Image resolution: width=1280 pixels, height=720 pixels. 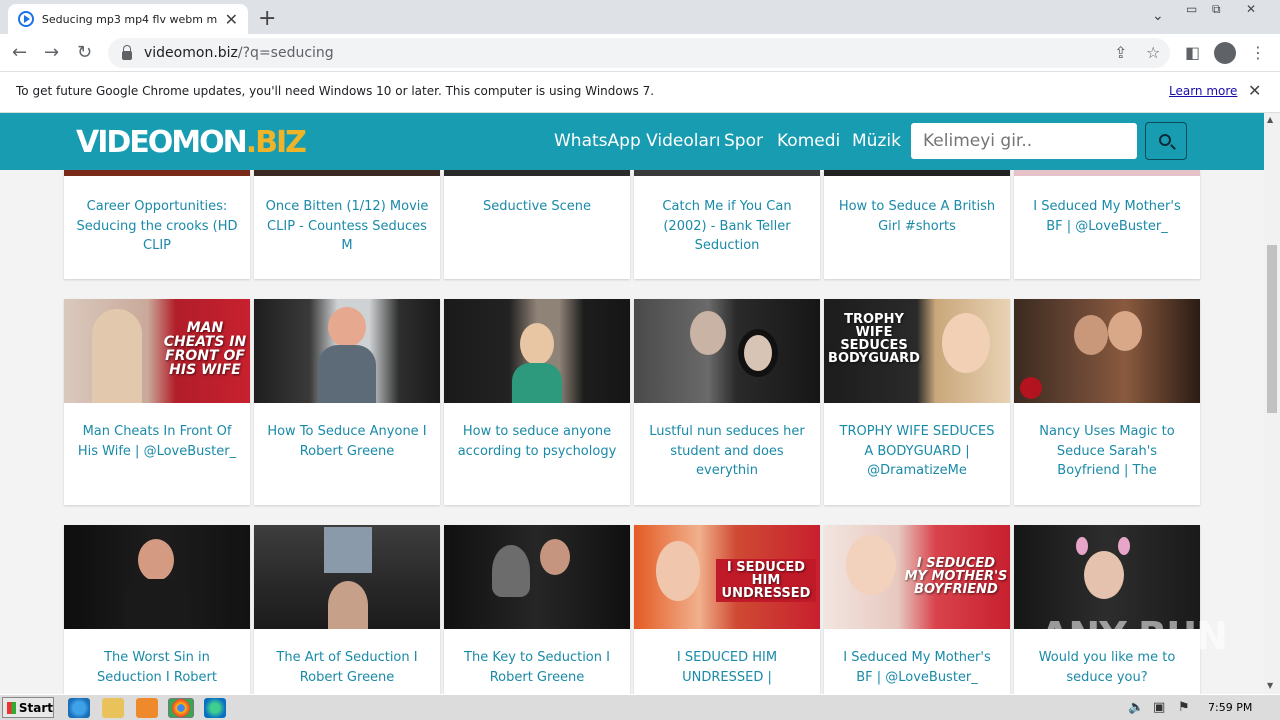 I want to click on action-center-flag-icon: ⚑, so click(x=1184, y=707).